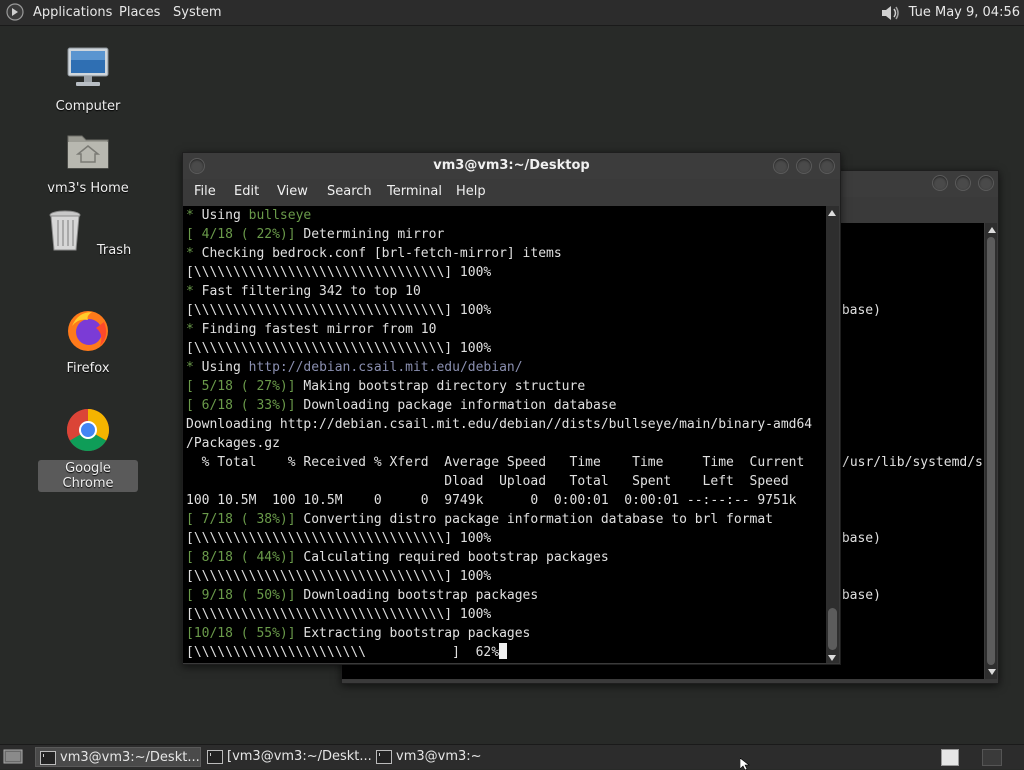  Describe the element at coordinates (139, 12) in the screenshot. I see `places-menu: Places` at that location.